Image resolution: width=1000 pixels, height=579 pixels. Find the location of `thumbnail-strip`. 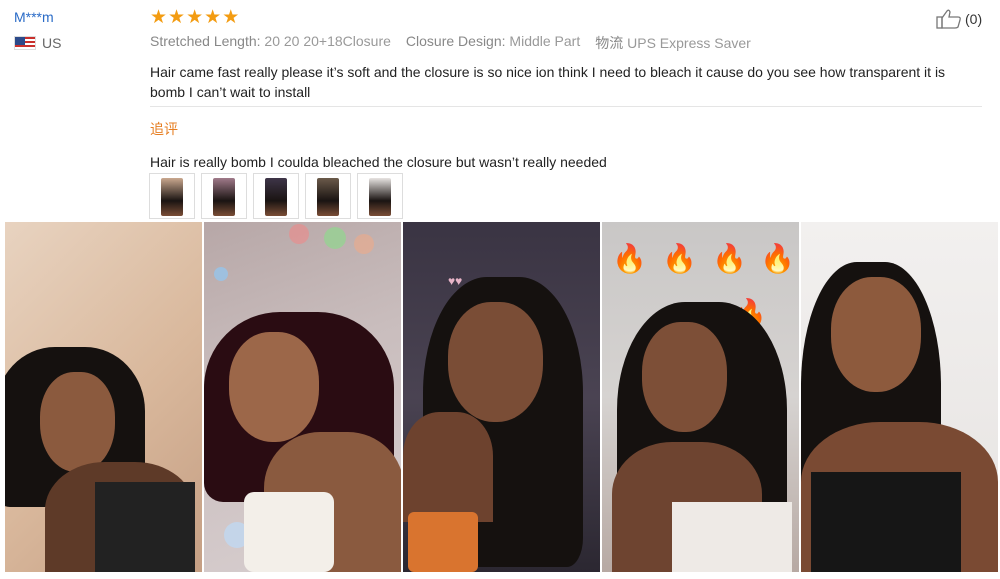

thumbnail-strip is located at coordinates (276, 196).